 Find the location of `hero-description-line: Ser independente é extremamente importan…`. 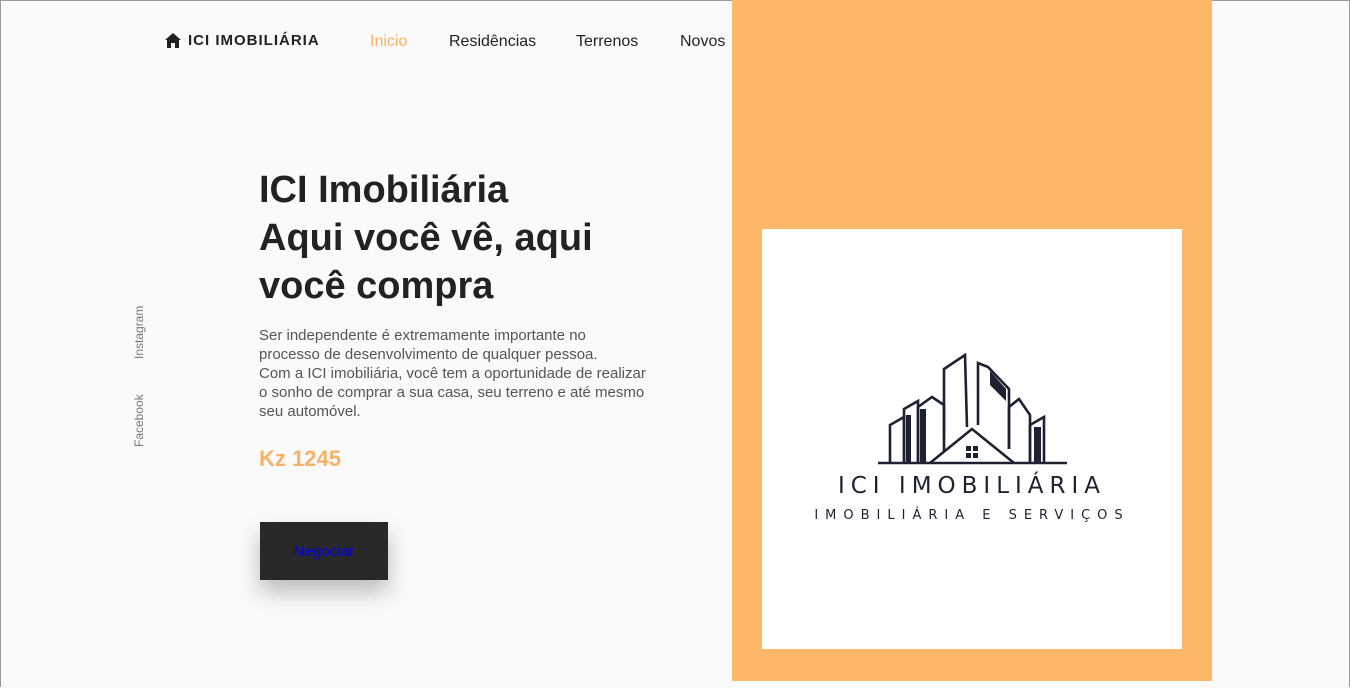

hero-description-line: Ser independente é extremamente importan… is located at coordinates (422, 335).